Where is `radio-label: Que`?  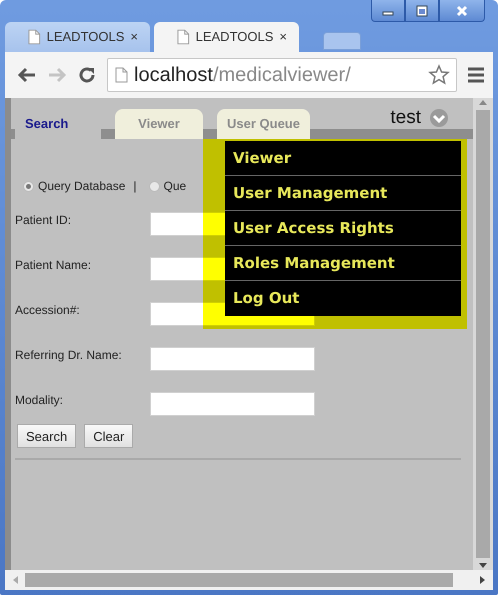 radio-label: Que is located at coordinates (175, 186).